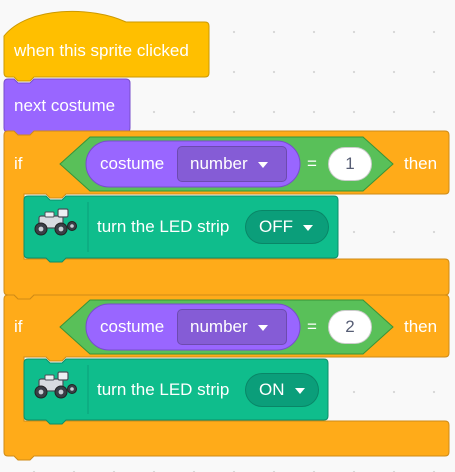  I want to click on menu-value: ON, so click(272, 389).